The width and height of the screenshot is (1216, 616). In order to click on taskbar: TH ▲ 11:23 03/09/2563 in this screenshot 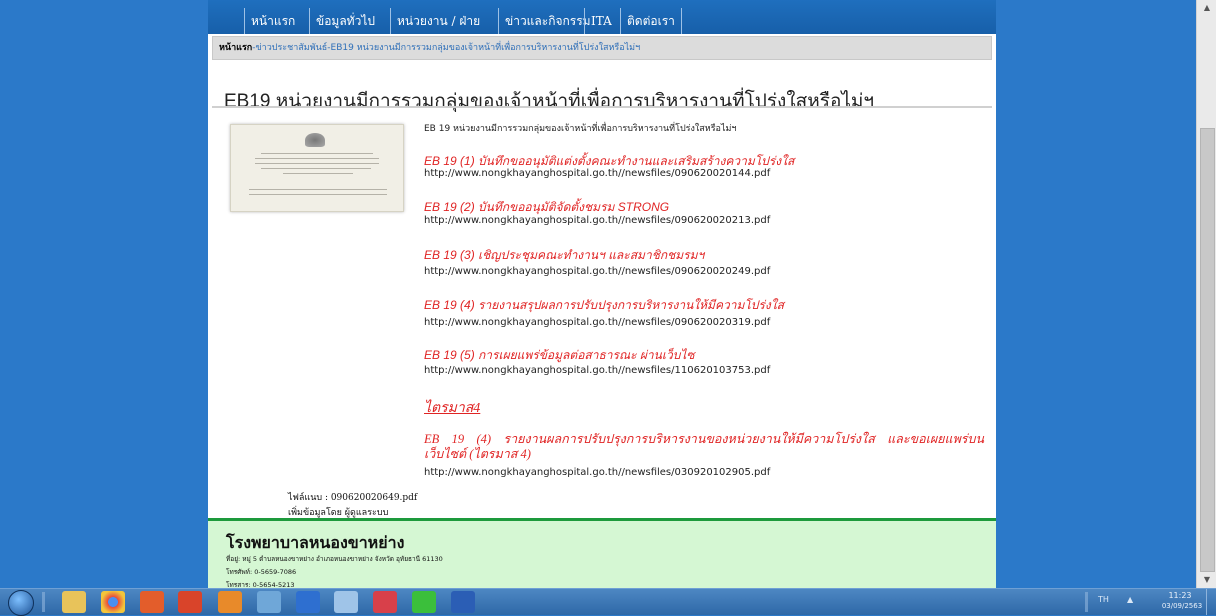, I will do `click(608, 602)`.